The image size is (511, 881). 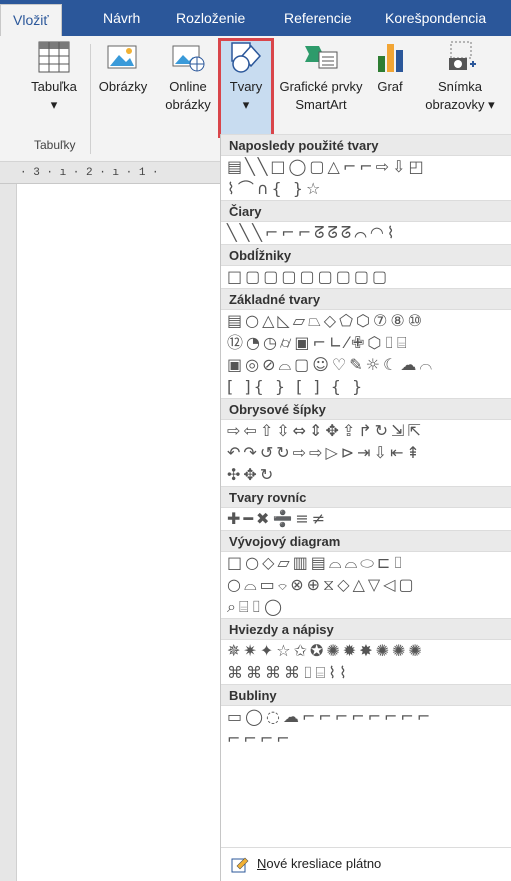 What do you see at coordinates (366, 387) in the screenshot?
I see `shape-row: [ ]{ } [ ] { }` at bounding box center [366, 387].